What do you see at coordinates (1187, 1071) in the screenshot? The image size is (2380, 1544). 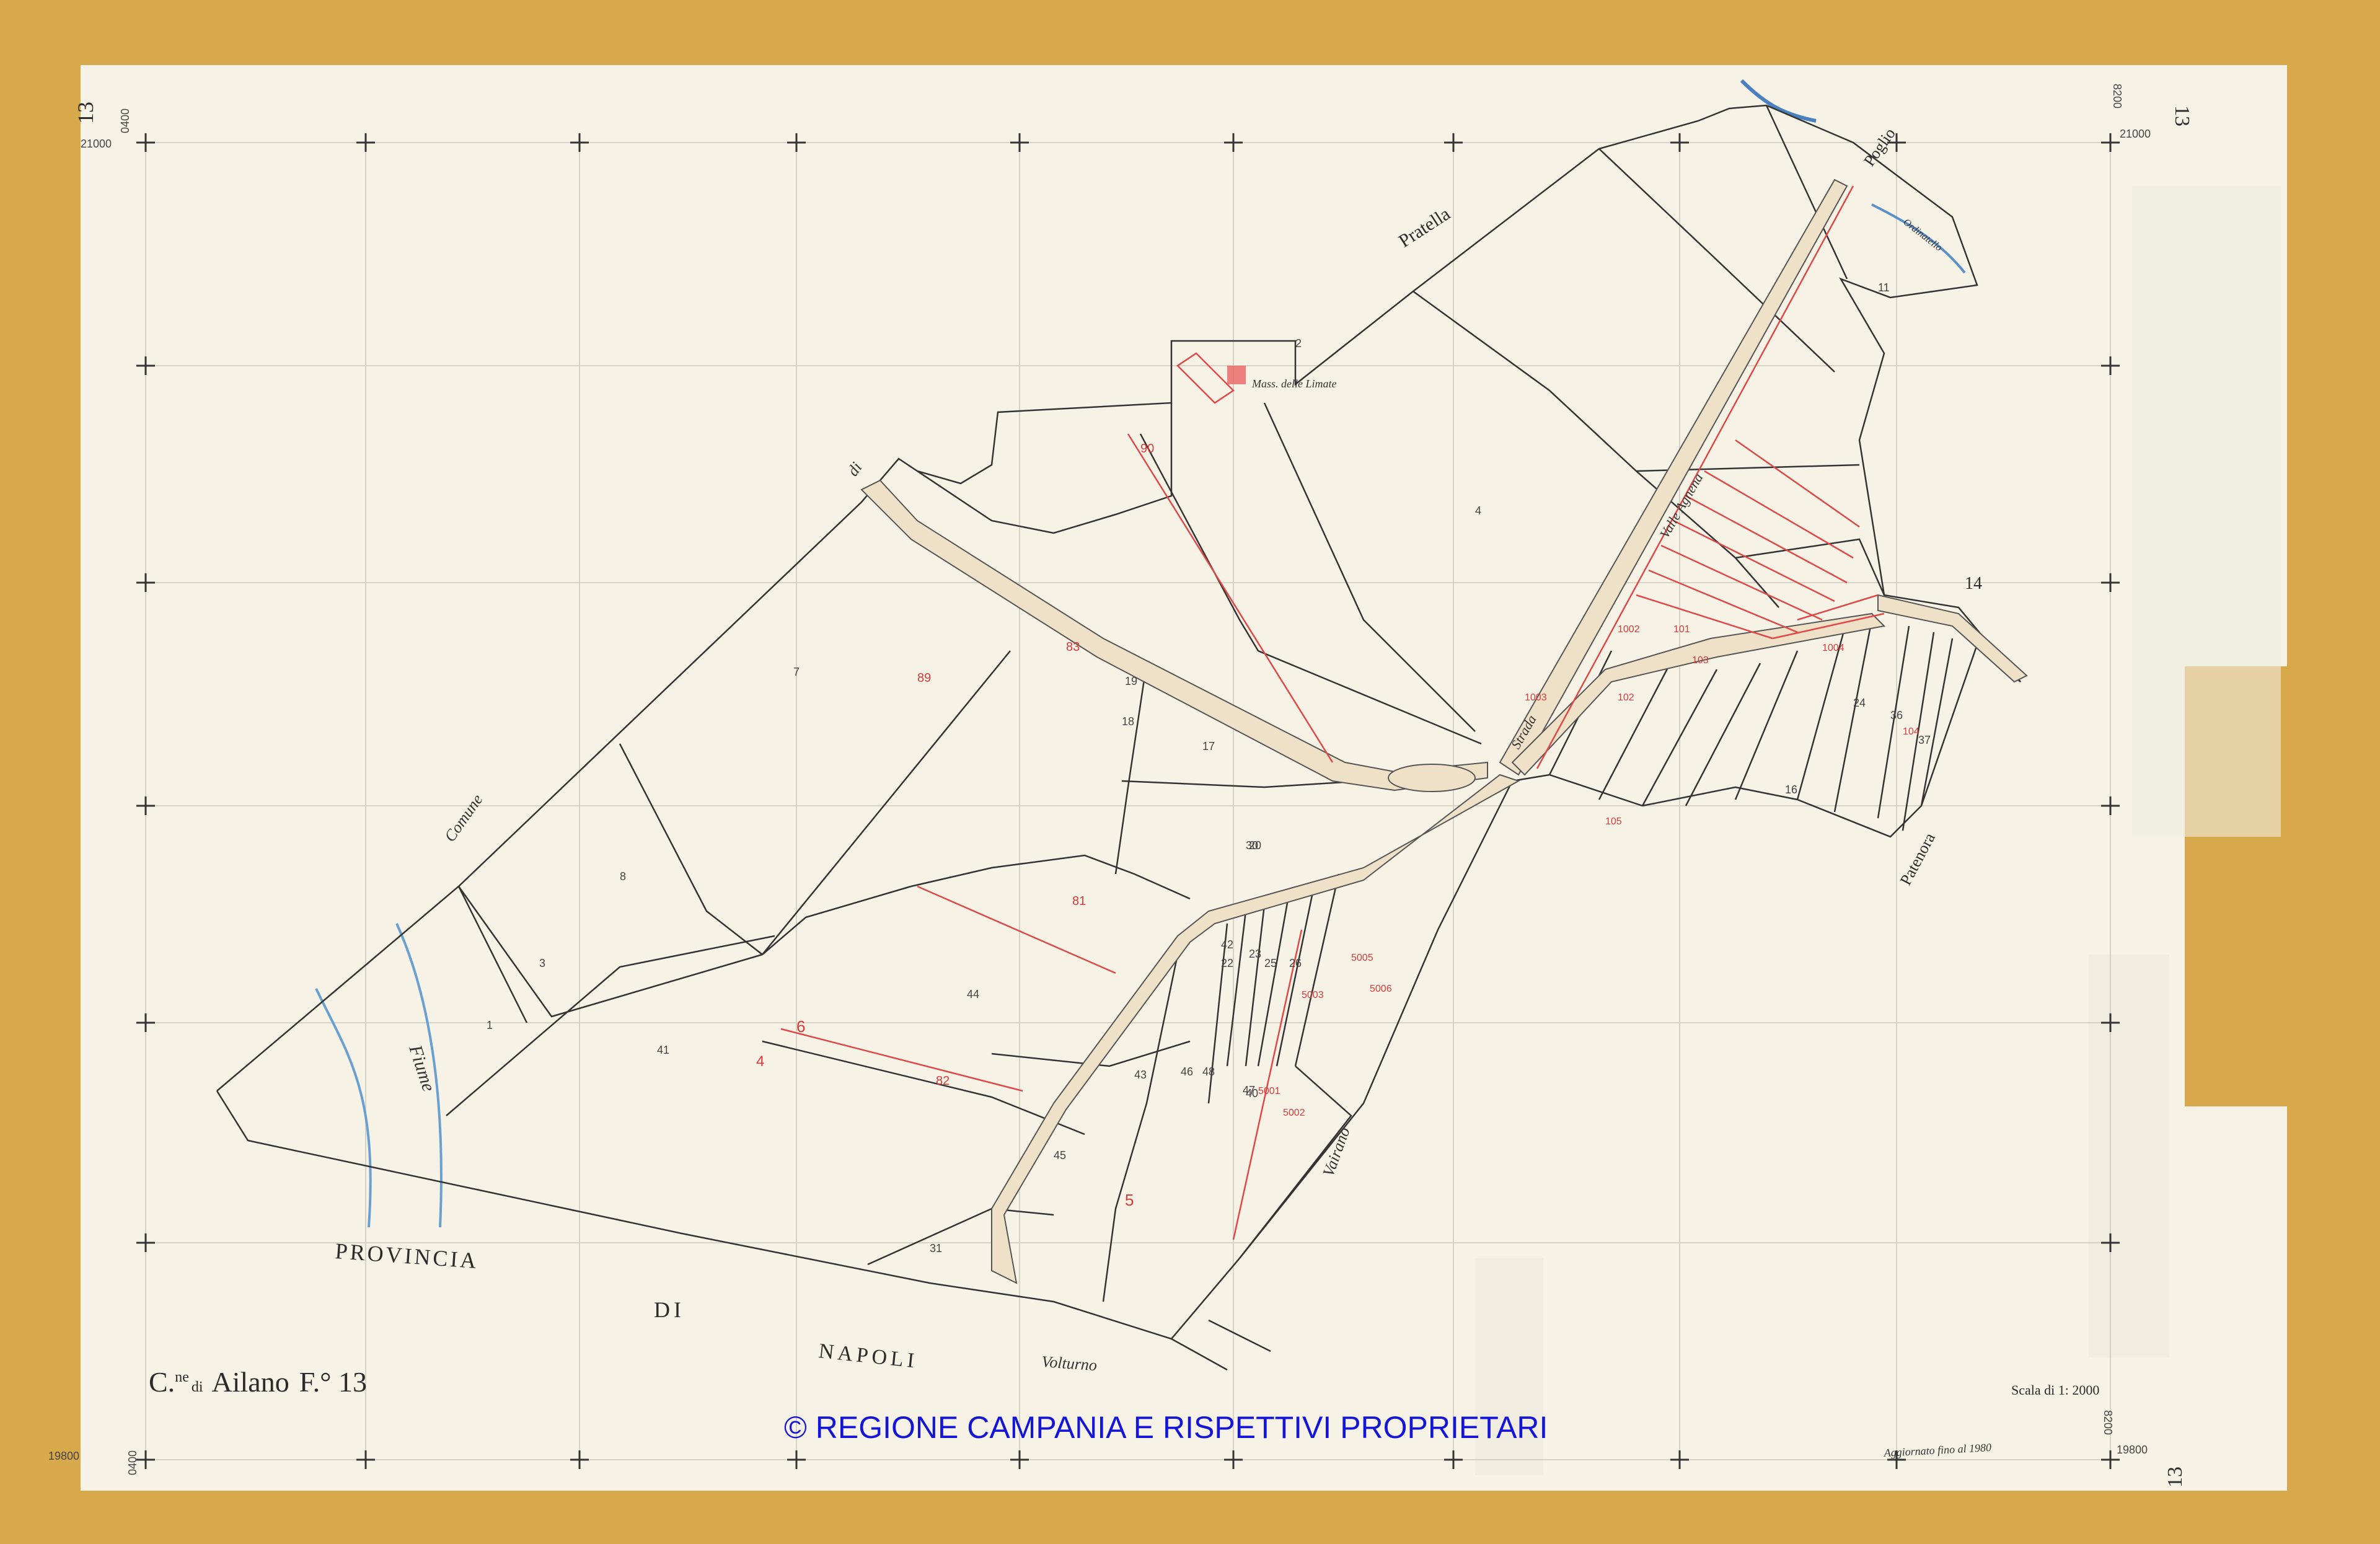 I see `parcel-number: 46` at bounding box center [1187, 1071].